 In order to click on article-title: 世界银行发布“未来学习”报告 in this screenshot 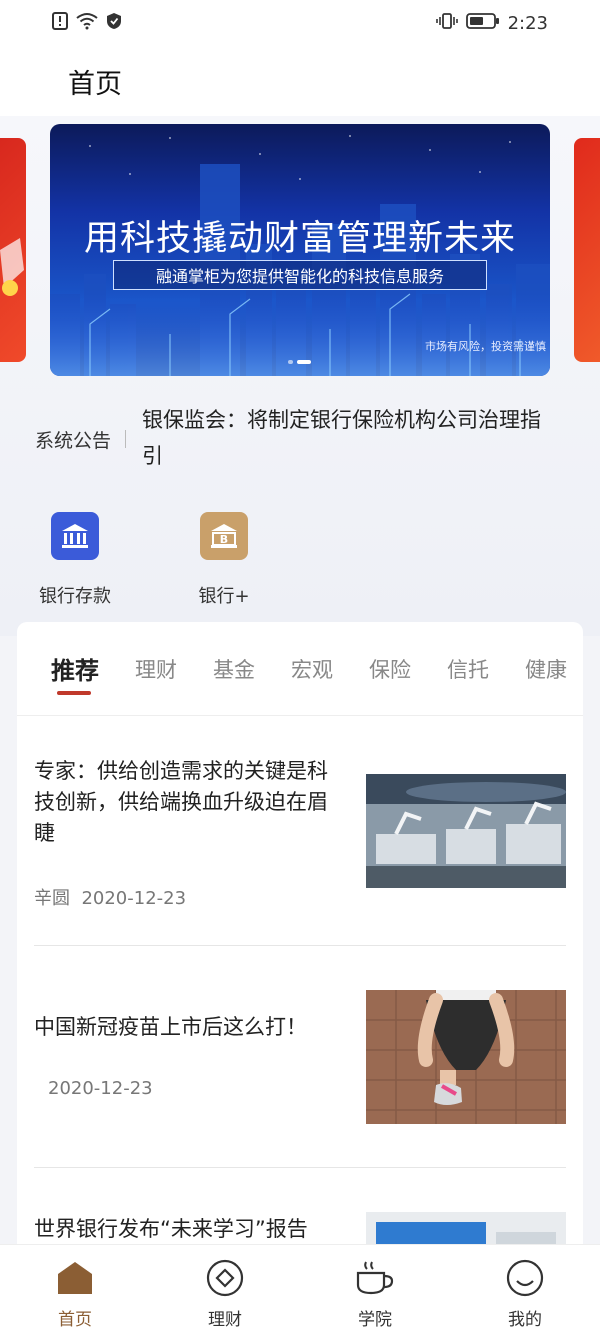, I will do `click(194, 1229)`.